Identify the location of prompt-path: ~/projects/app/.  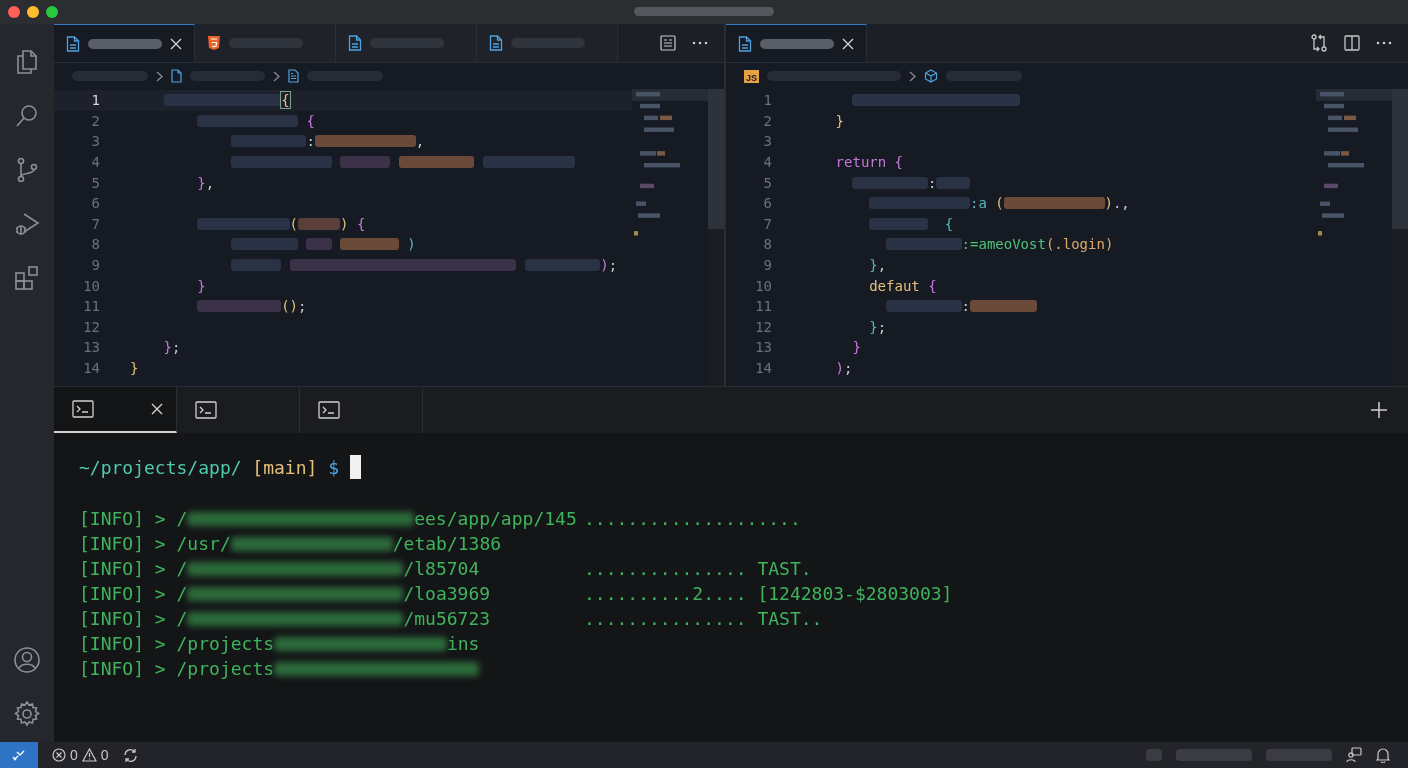
(160, 467).